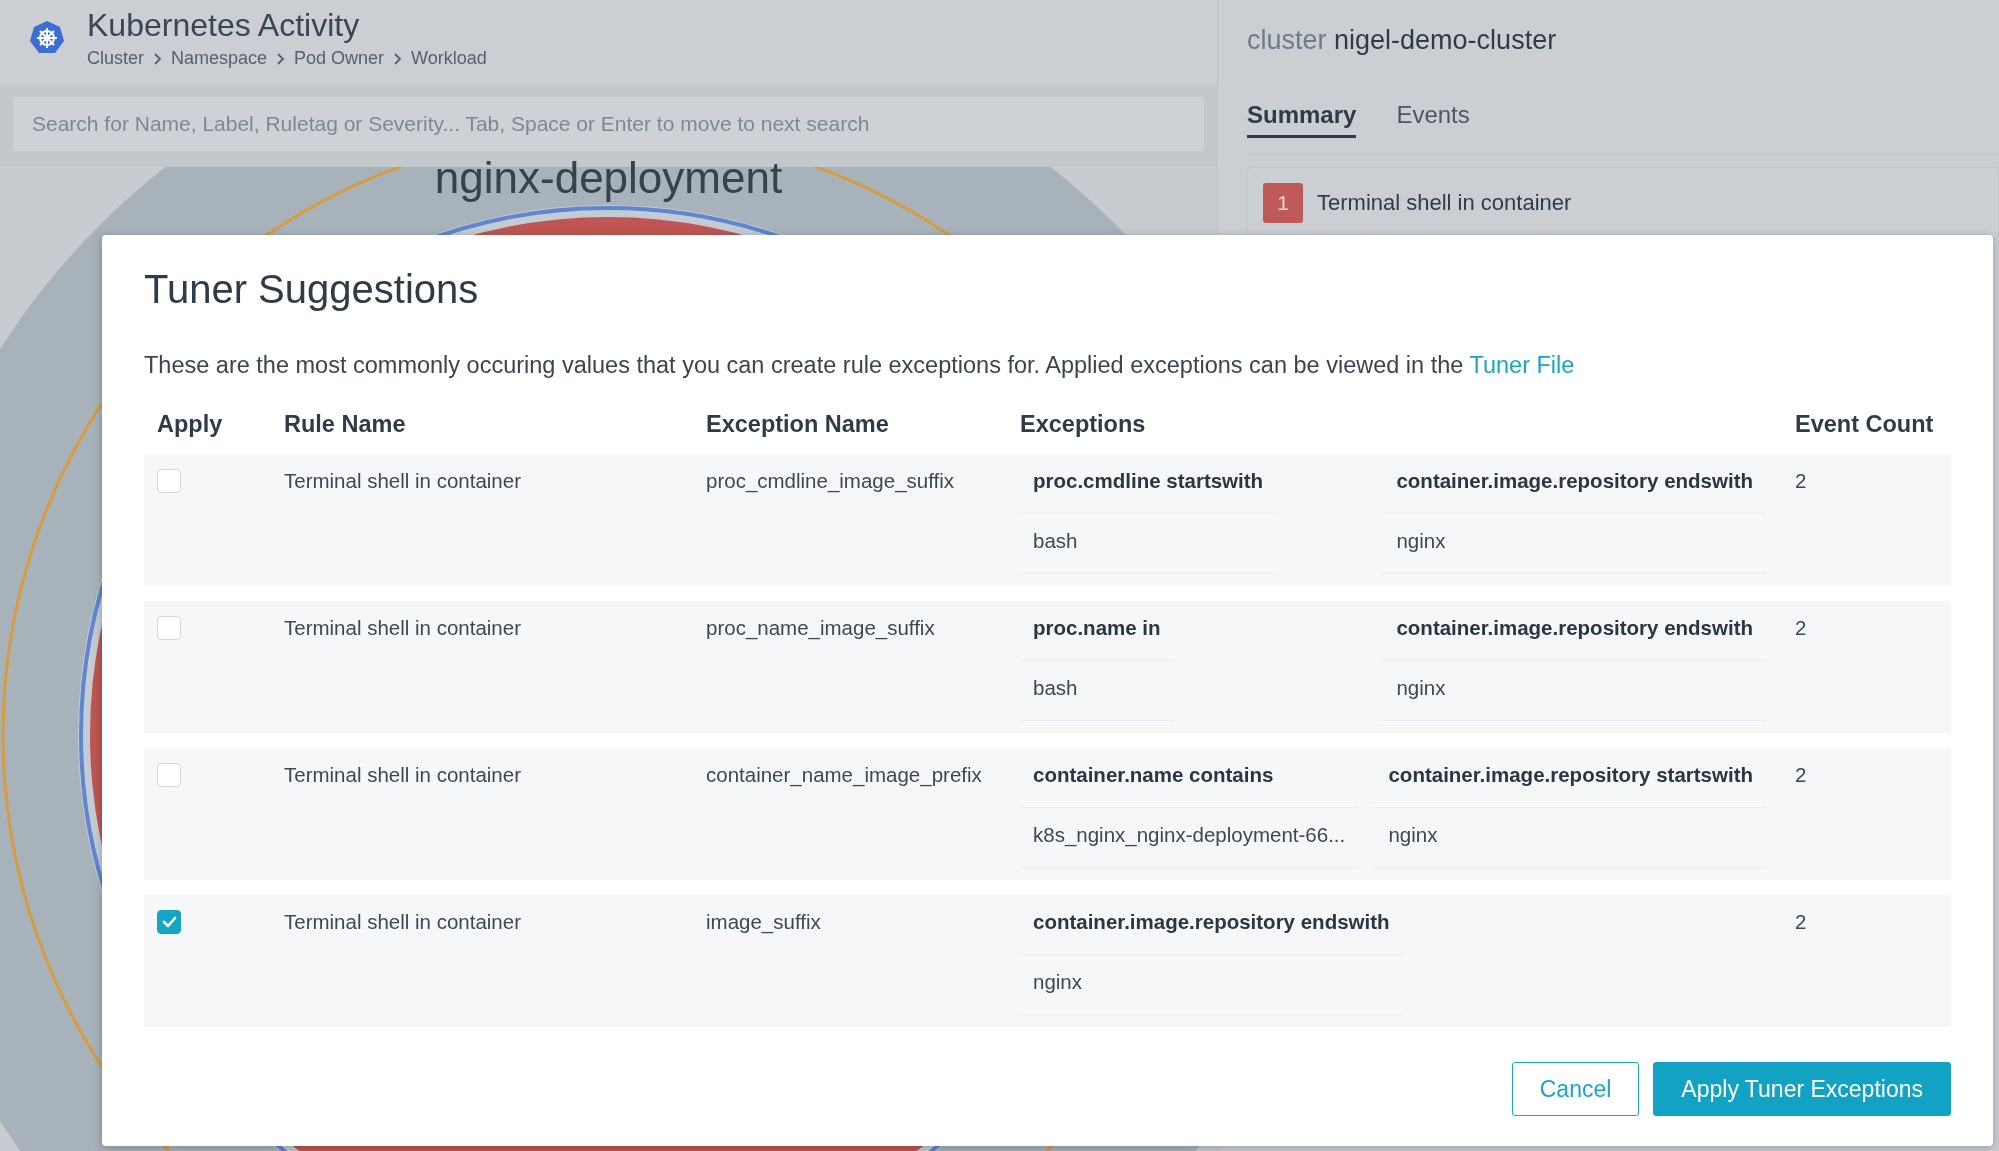 This screenshot has height=1151, width=1999. I want to click on tab: Summary, so click(1302, 119).